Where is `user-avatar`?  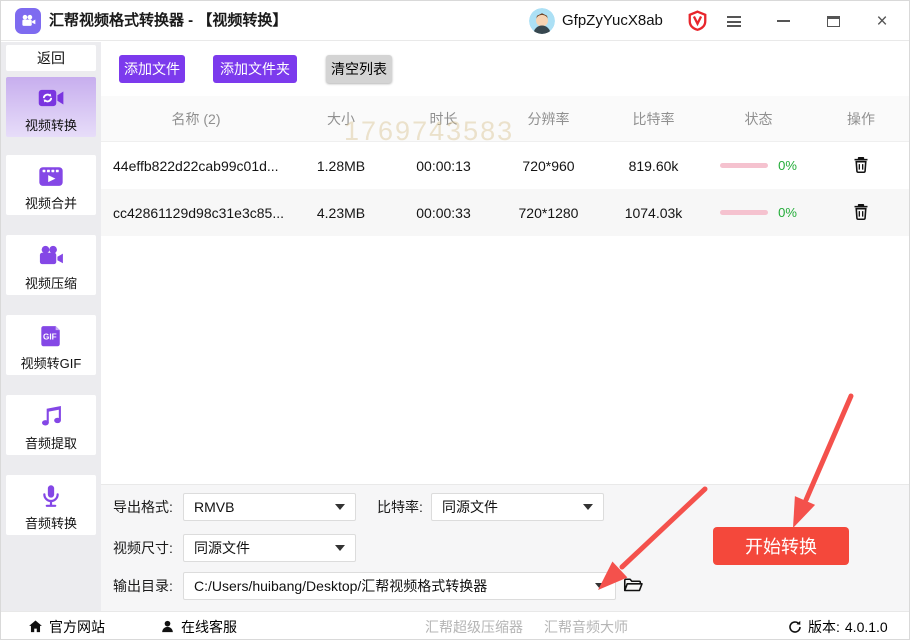
user-avatar is located at coordinates (542, 21).